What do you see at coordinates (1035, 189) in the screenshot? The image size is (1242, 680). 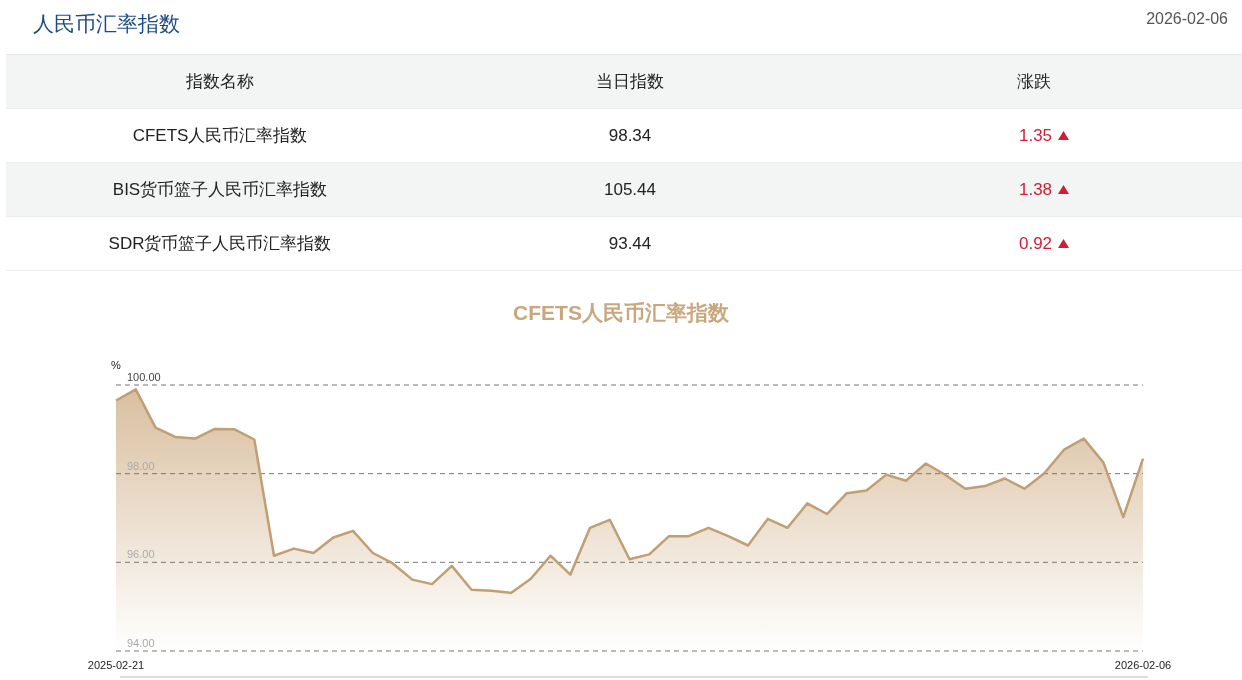 I see `change-value: 1.38` at bounding box center [1035, 189].